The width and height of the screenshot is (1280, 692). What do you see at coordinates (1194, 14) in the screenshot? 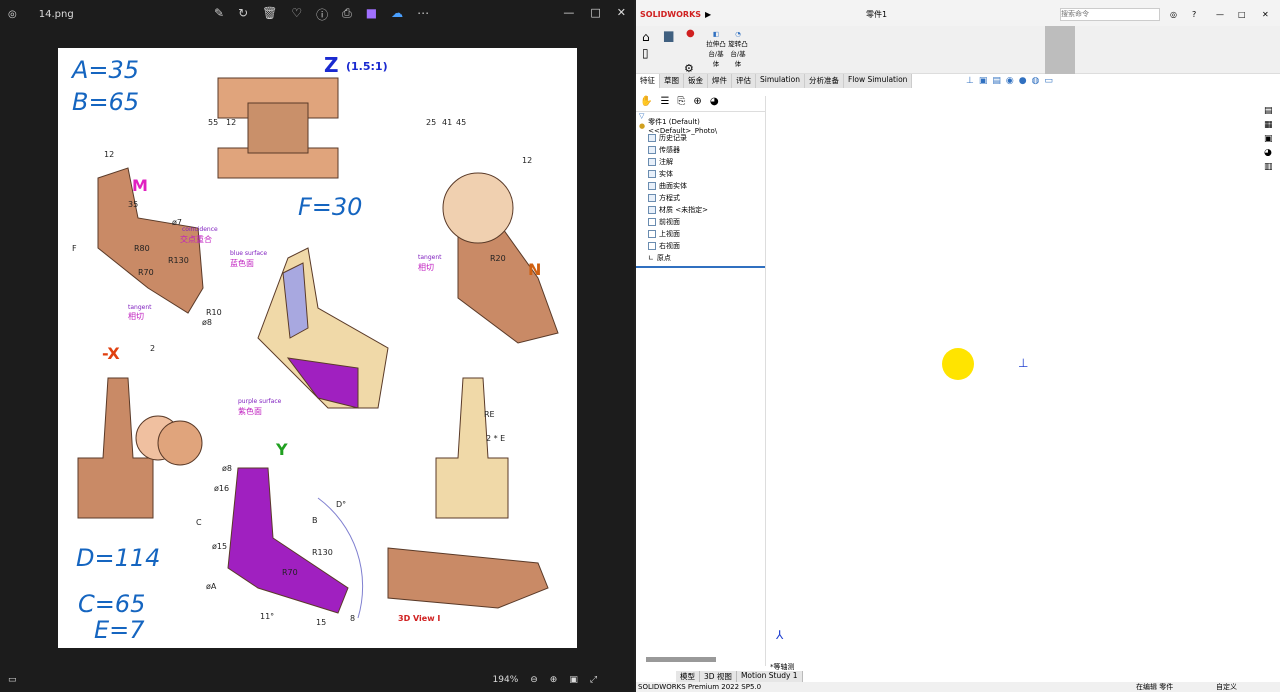
I see `help-icon: ?` at bounding box center [1194, 14].